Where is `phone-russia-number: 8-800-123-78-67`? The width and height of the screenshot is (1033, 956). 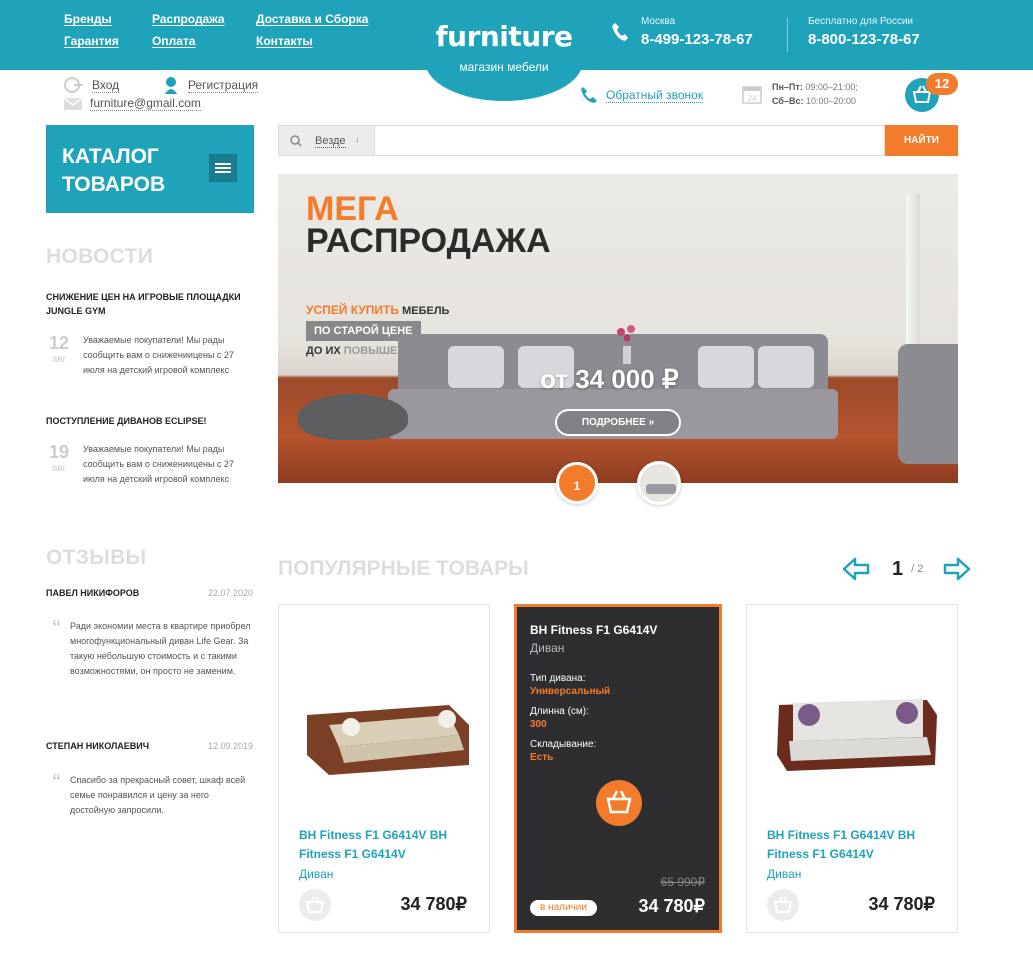 phone-russia-number: 8-800-123-78-67 is located at coordinates (864, 39).